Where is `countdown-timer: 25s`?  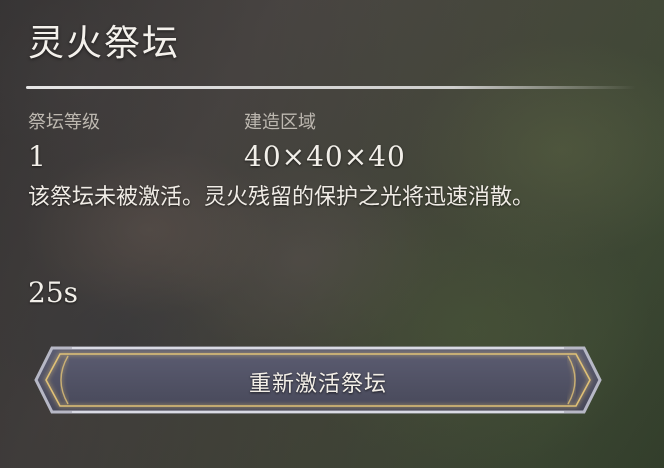 countdown-timer: 25s is located at coordinates (53, 292).